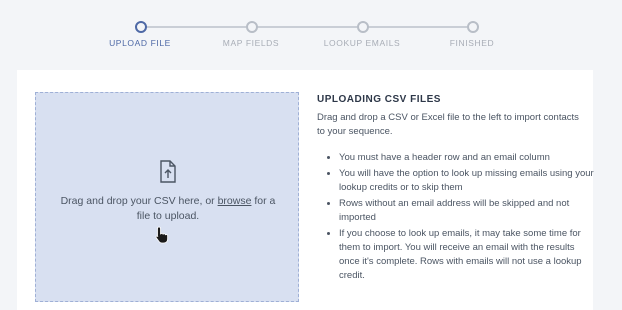  Describe the element at coordinates (252, 27) in the screenshot. I see `step-dot-map-fields` at that location.